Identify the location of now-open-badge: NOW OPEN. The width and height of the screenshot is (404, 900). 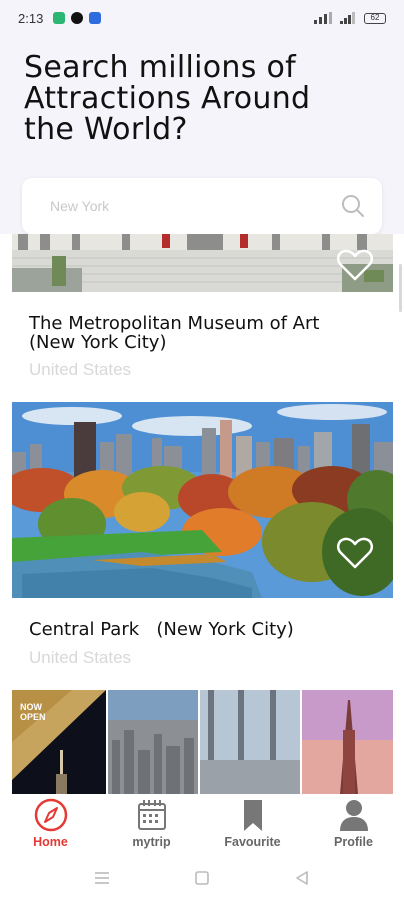
(33, 712).